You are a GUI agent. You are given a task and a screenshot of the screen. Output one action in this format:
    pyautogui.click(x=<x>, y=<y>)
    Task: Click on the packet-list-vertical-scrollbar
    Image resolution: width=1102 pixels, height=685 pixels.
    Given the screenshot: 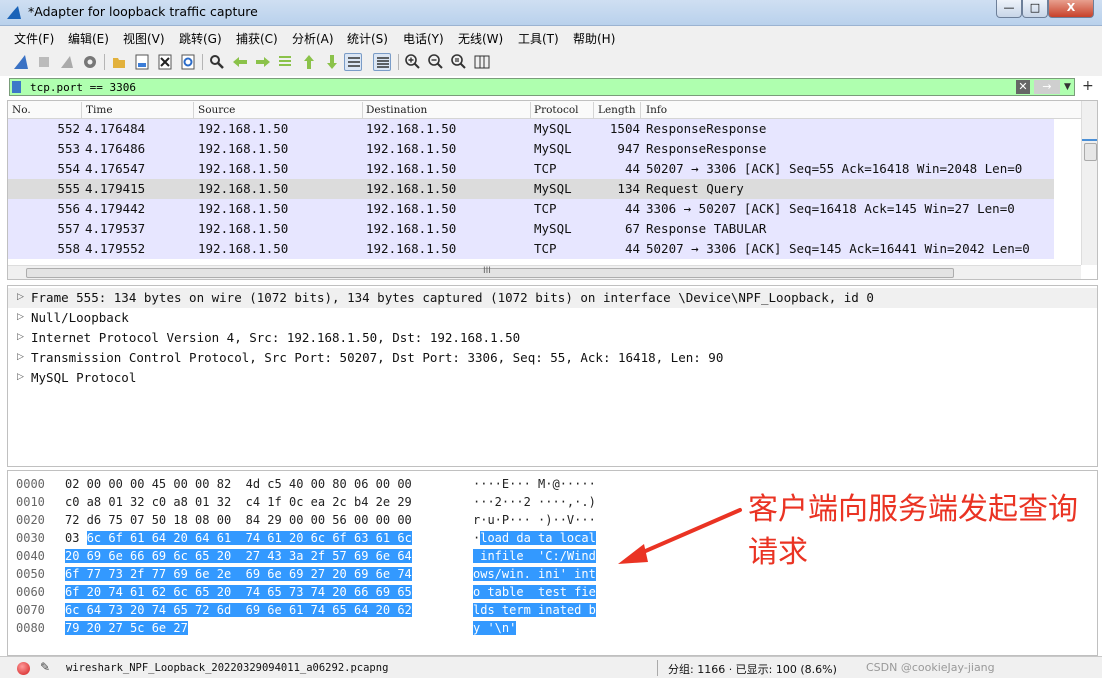 What is the action you would take?
    pyautogui.click(x=1089, y=183)
    